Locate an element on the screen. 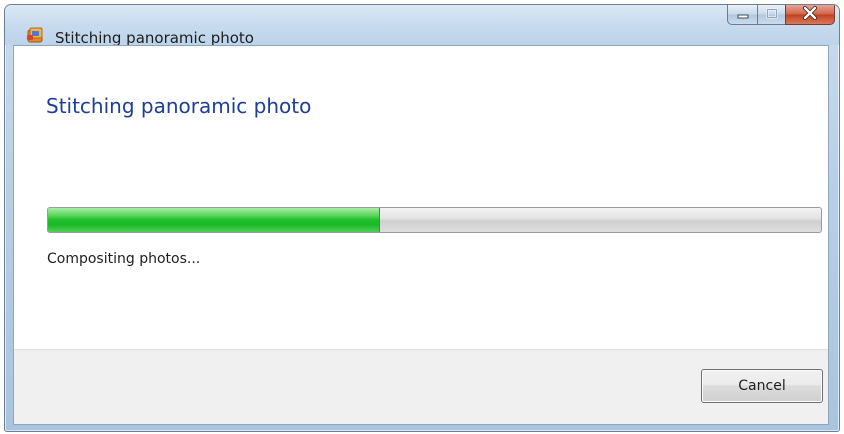  close-button is located at coordinates (810, 15).